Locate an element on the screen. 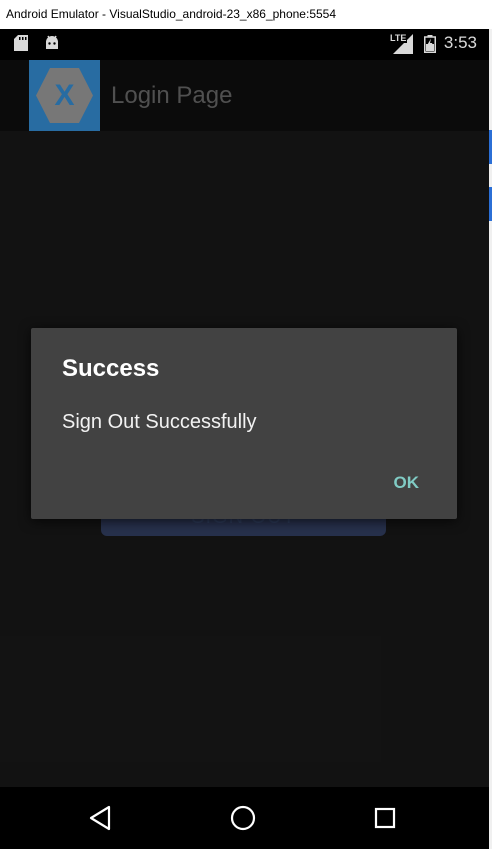  home-icon is located at coordinates (243, 818).